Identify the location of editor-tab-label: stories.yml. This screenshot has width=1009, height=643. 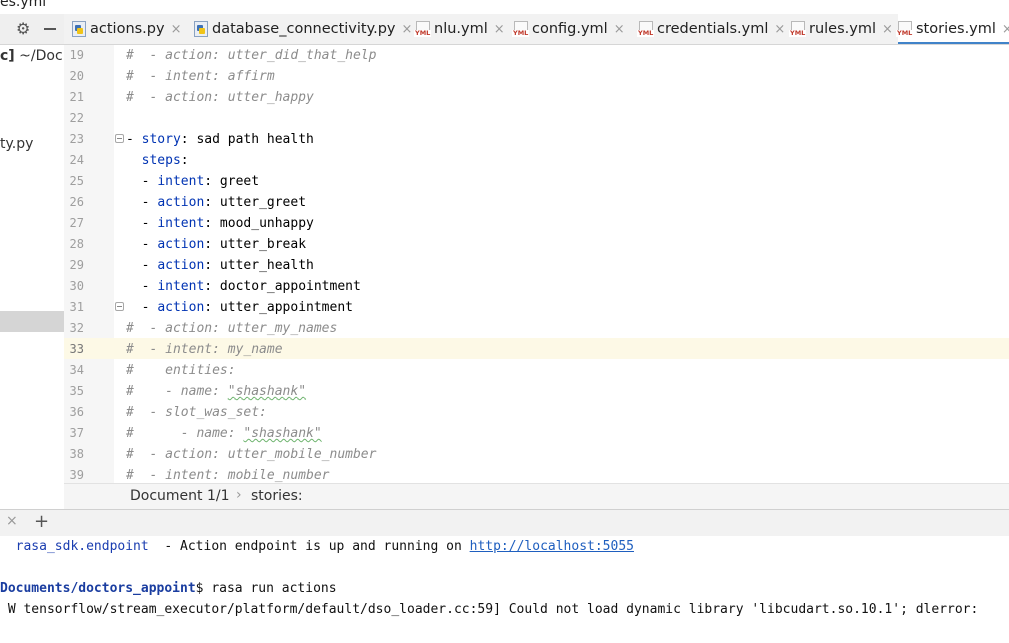
(956, 29).